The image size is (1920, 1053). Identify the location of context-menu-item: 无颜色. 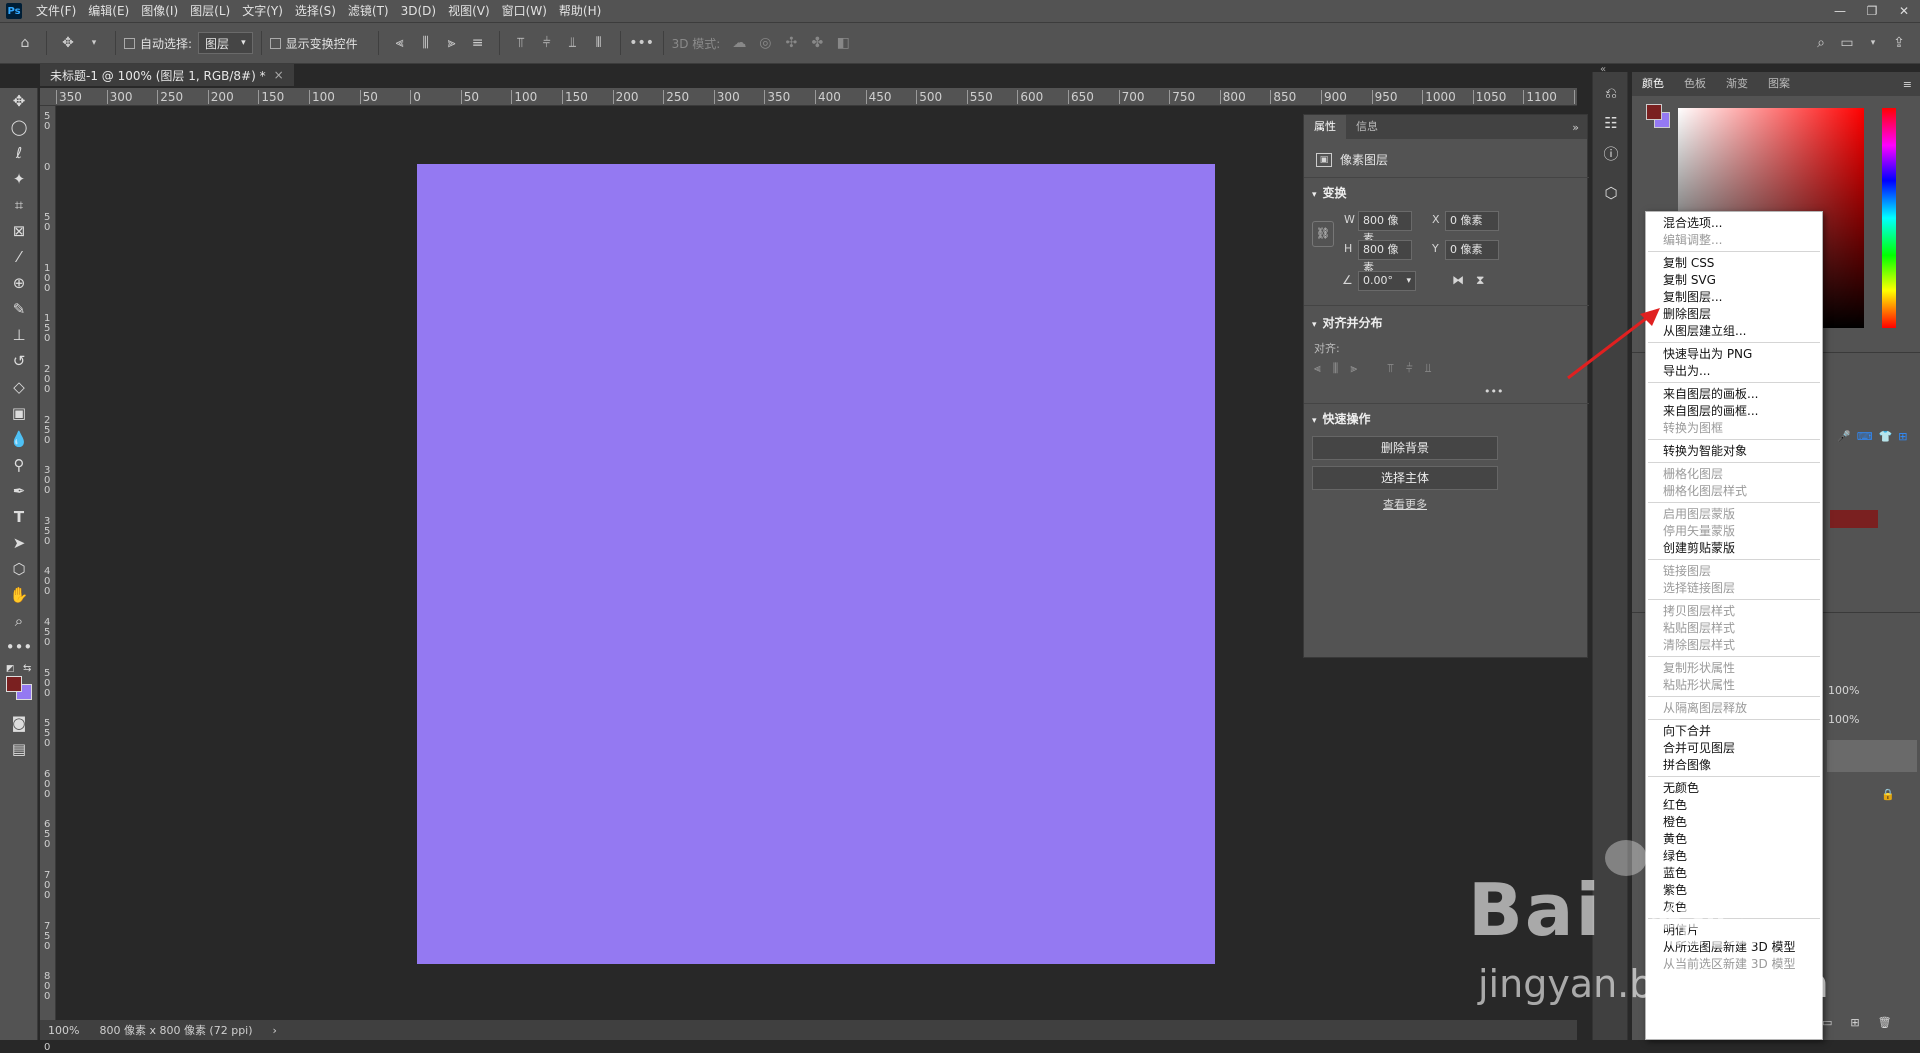
(1681, 788).